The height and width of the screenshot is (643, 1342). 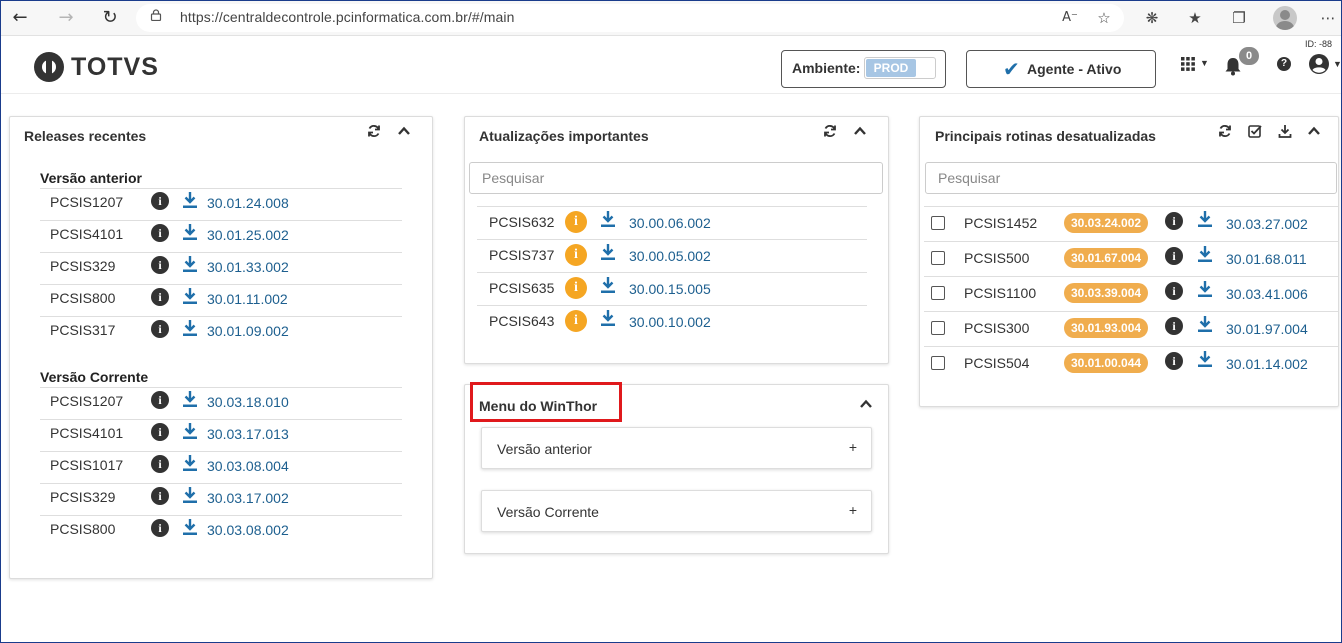 I want to click on routine-code: PCSIS737, so click(x=522, y=255).